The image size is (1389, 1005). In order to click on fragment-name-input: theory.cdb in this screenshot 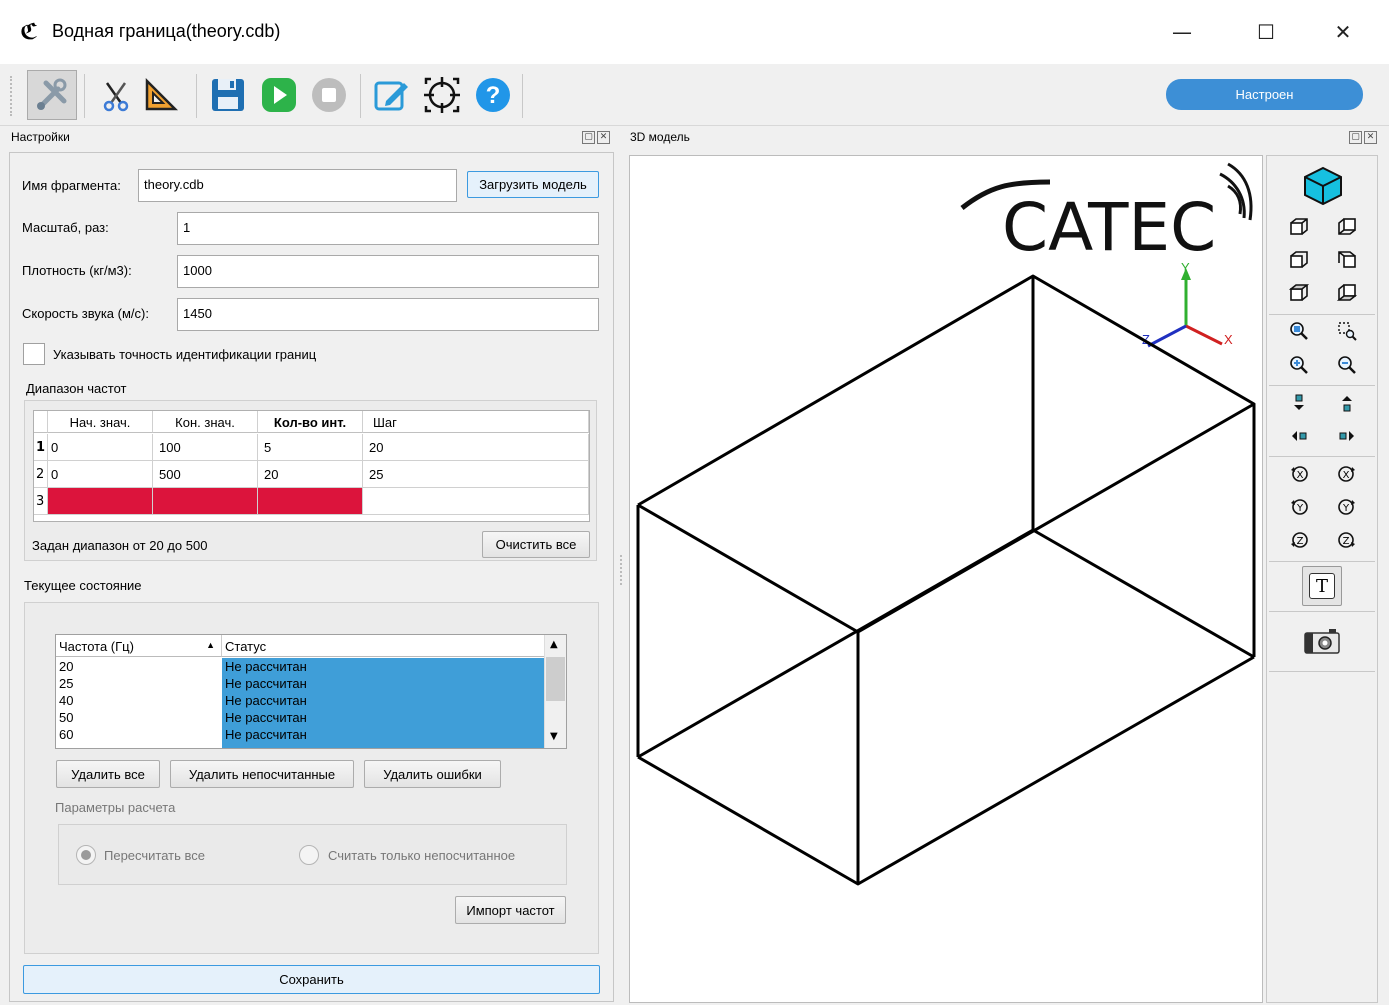, I will do `click(297, 185)`.